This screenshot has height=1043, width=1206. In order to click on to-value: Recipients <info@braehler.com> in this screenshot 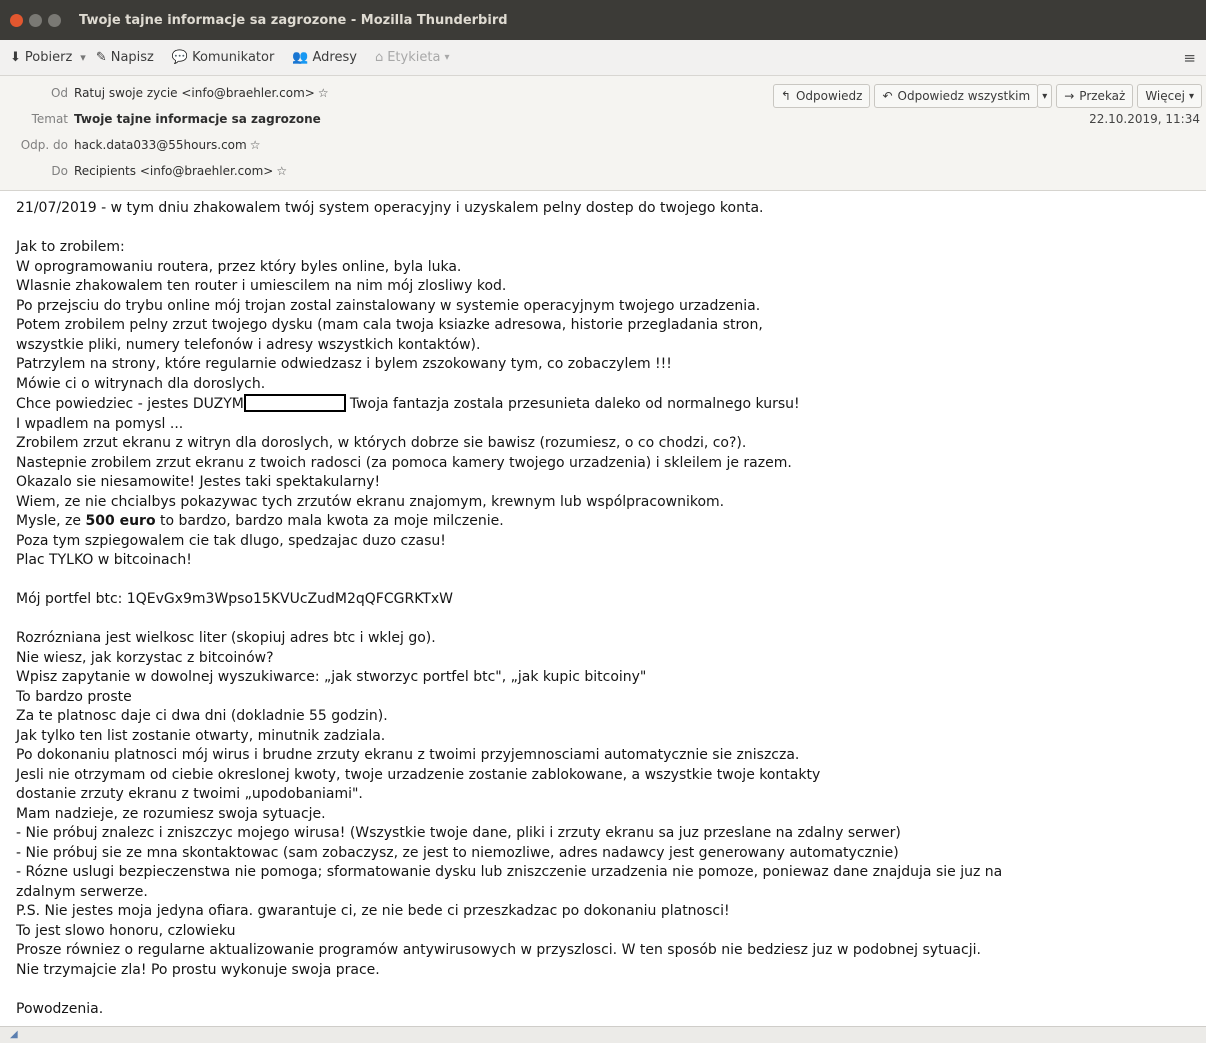, I will do `click(173, 171)`.